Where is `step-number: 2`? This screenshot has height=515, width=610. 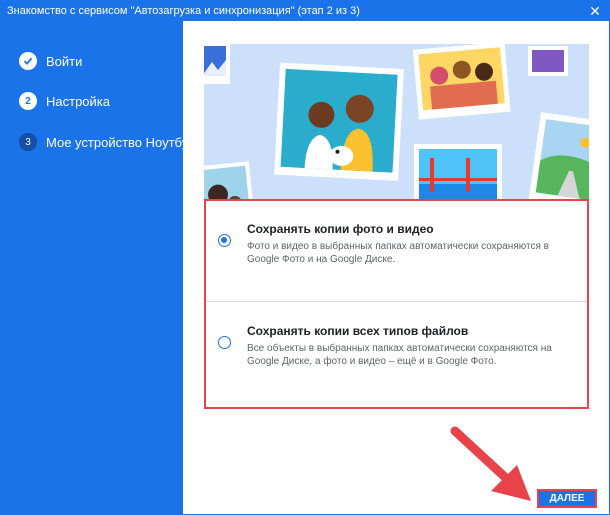 step-number: 2 is located at coordinates (28, 101).